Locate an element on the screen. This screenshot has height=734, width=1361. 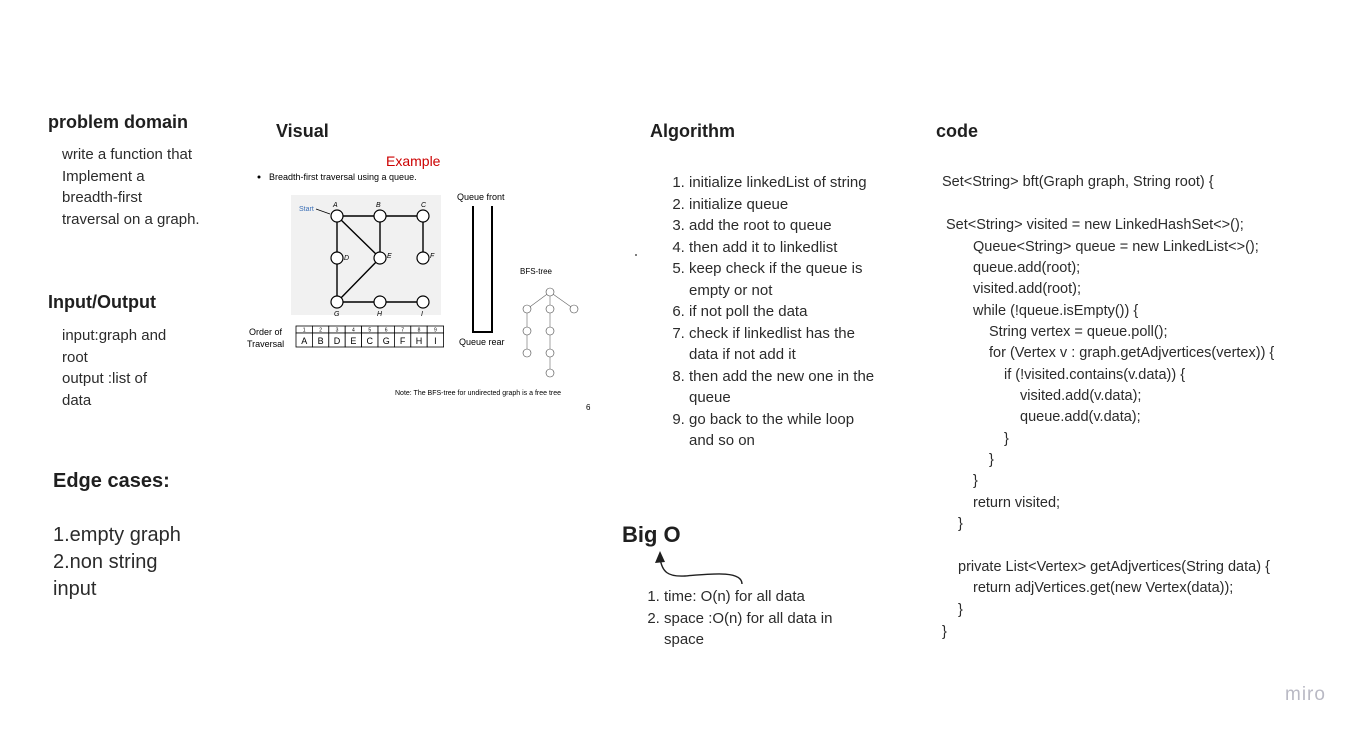
queue-front-label: Queue front is located at coordinates (481, 197).